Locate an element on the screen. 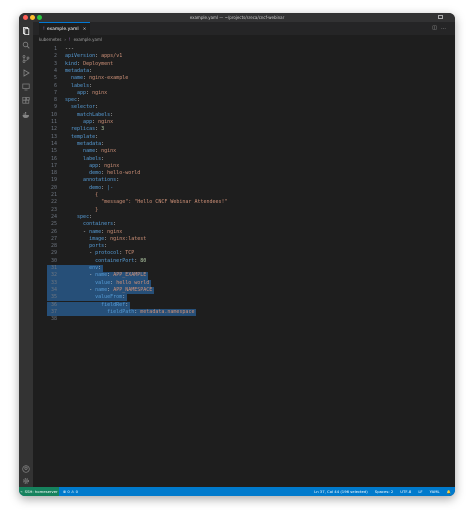  line-number: 24 is located at coordinates (53, 216).